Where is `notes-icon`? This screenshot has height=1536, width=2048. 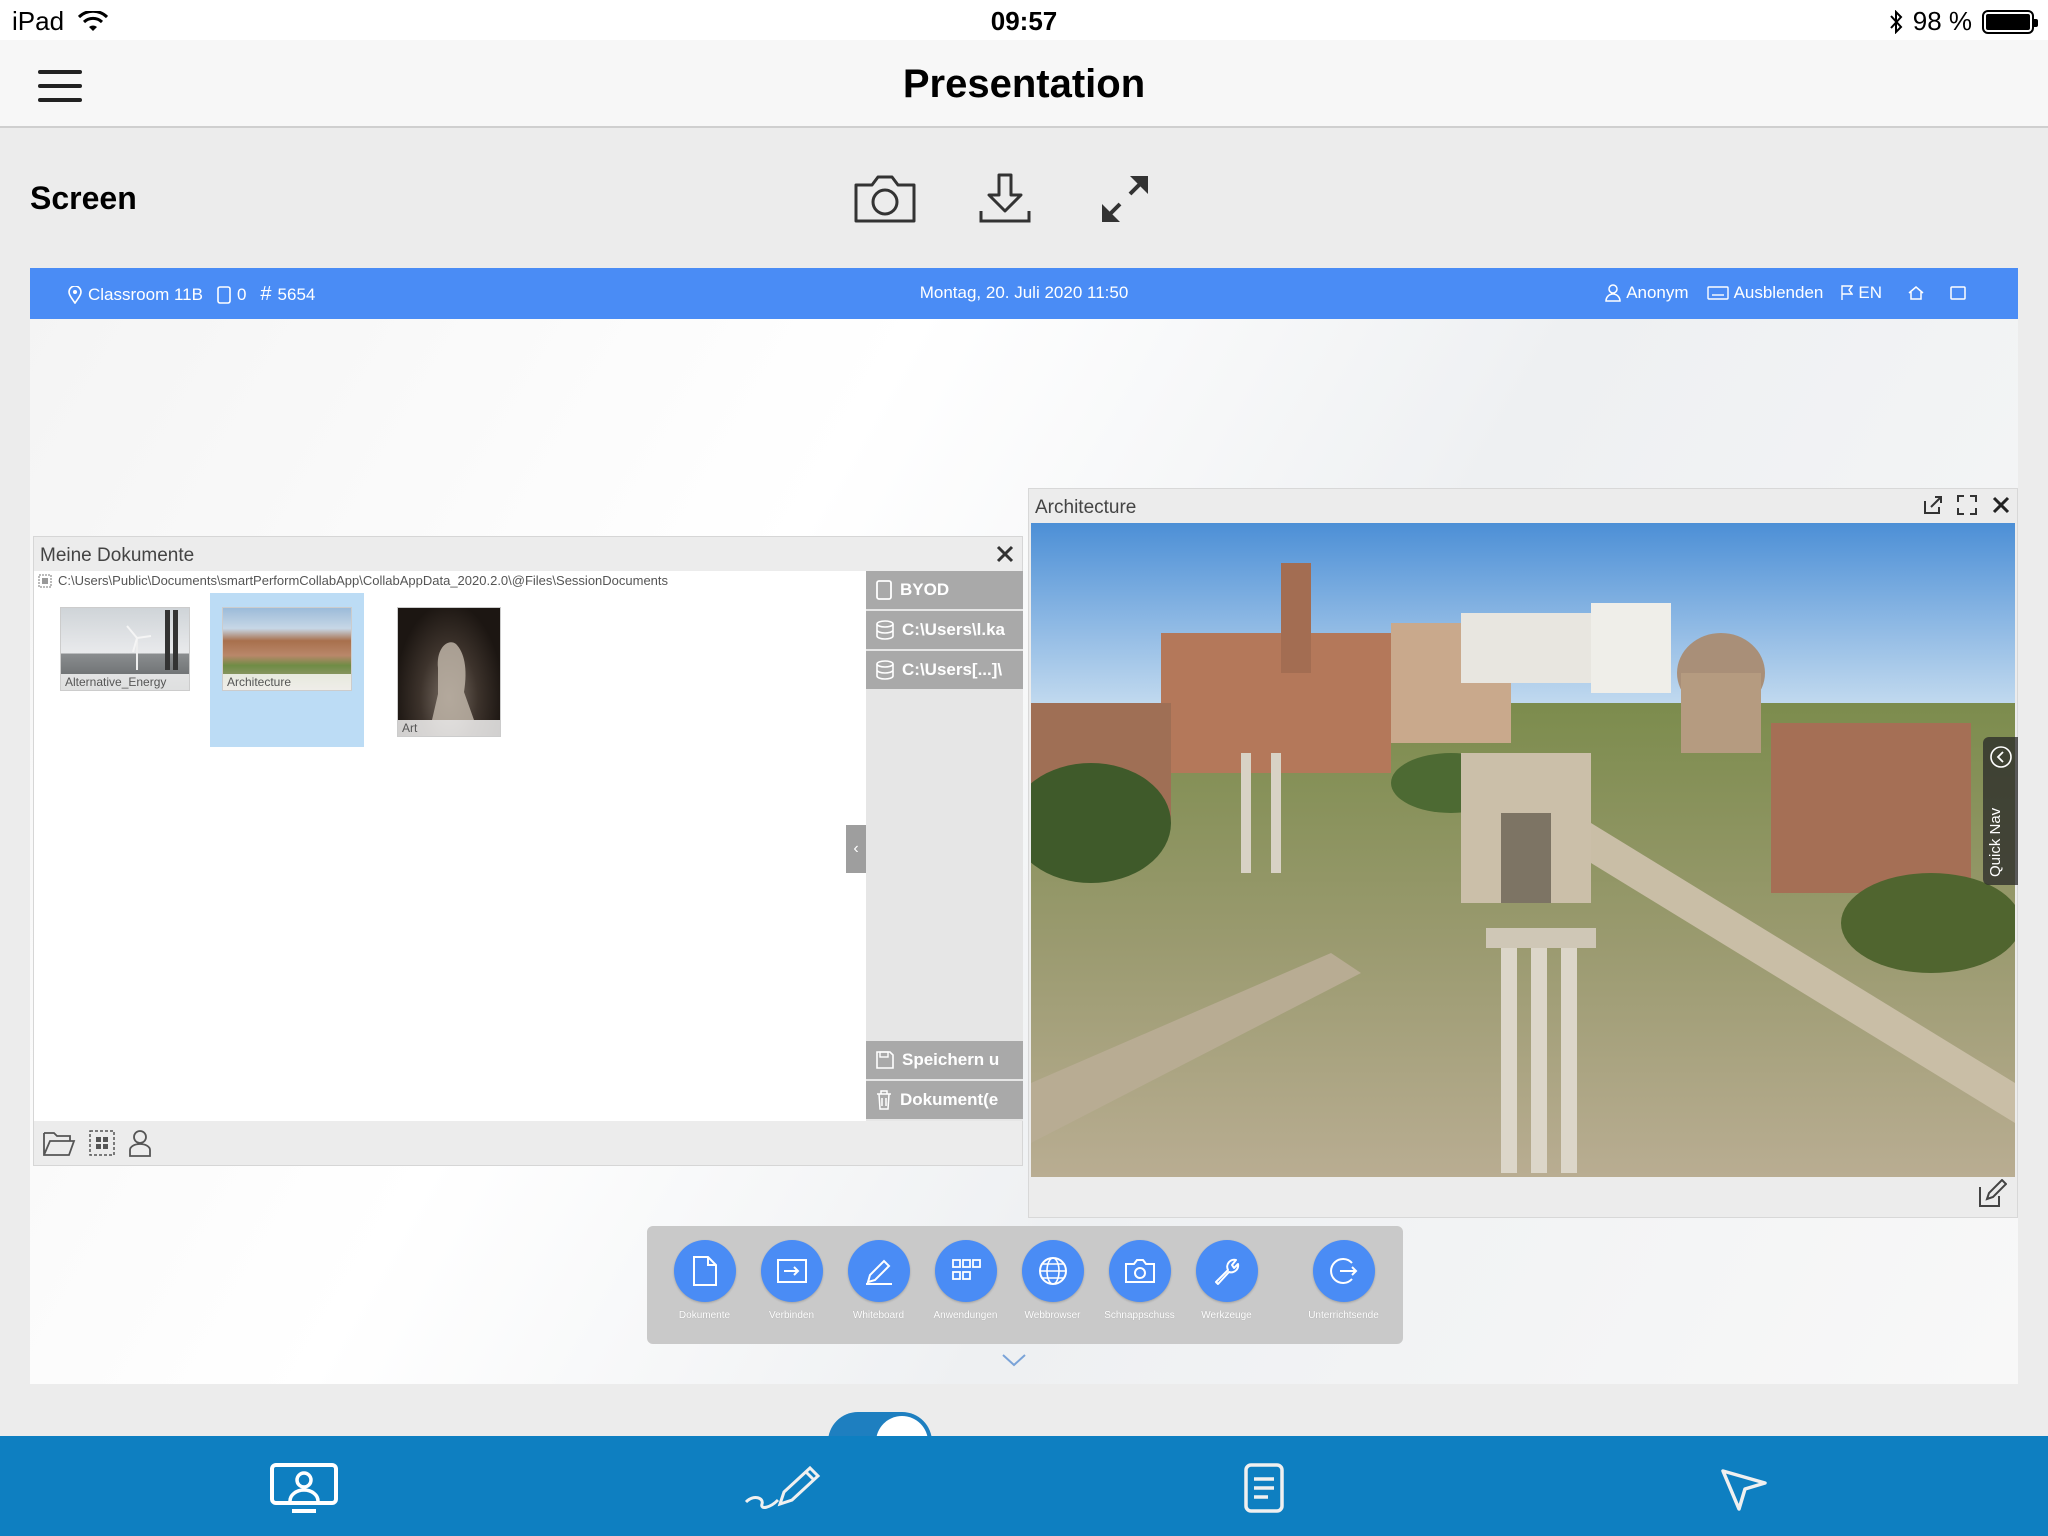
notes-icon is located at coordinates (1264, 1488).